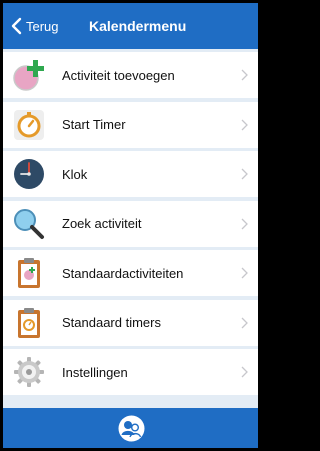 This screenshot has height=451, width=320. I want to click on back-button: Terug, so click(34, 26).